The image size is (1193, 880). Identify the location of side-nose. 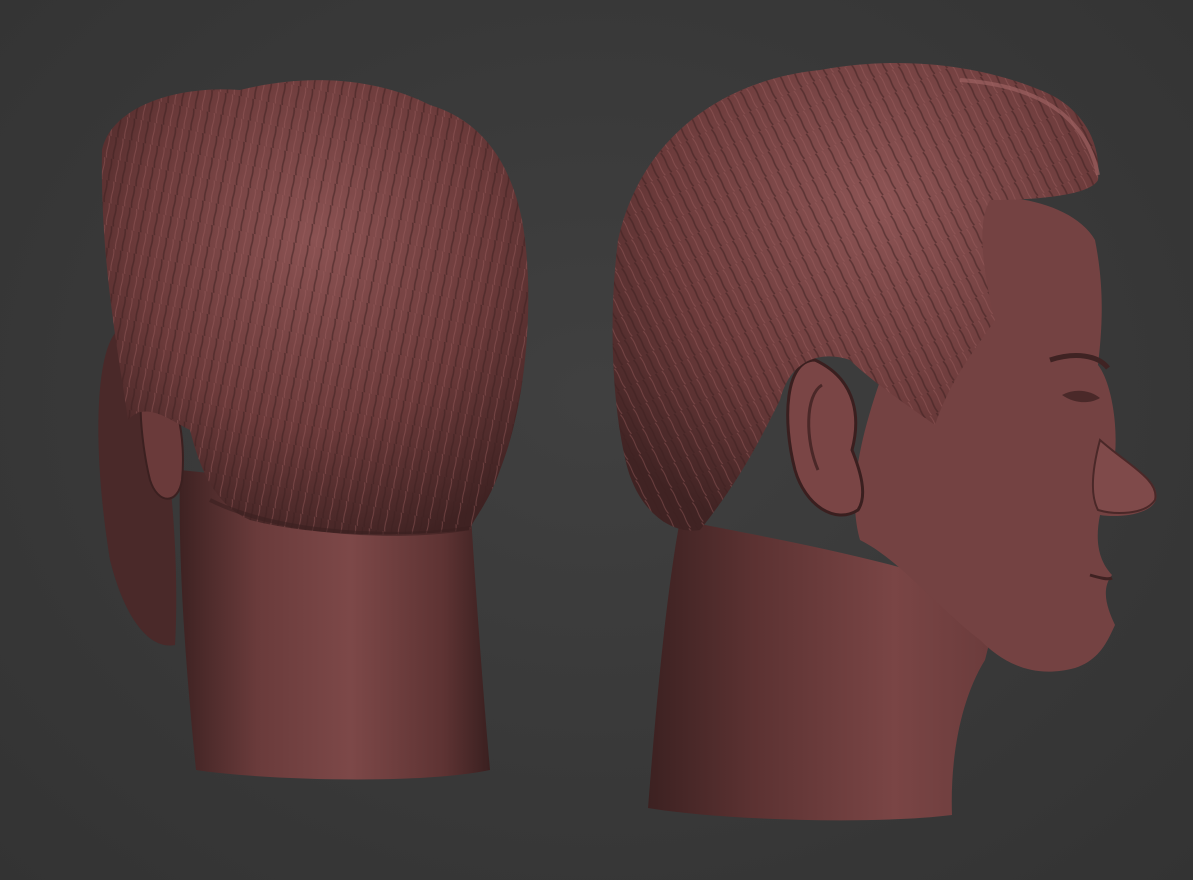
(1124, 476).